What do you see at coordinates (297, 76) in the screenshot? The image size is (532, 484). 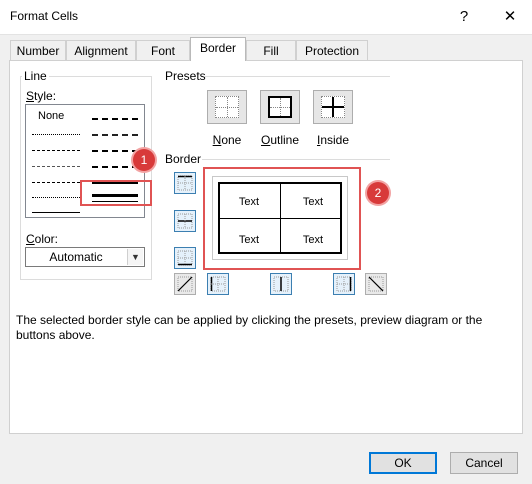 I see `presets-divider` at bounding box center [297, 76].